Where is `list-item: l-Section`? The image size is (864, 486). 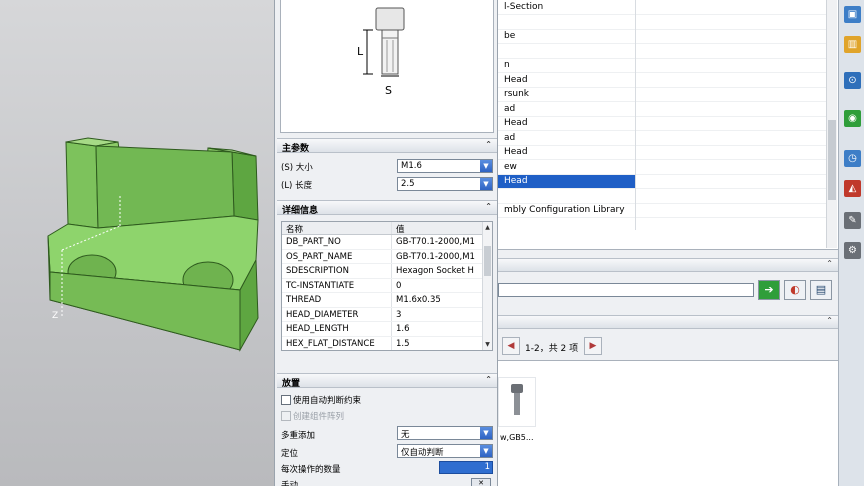 list-item: l-Section is located at coordinates (523, 7).